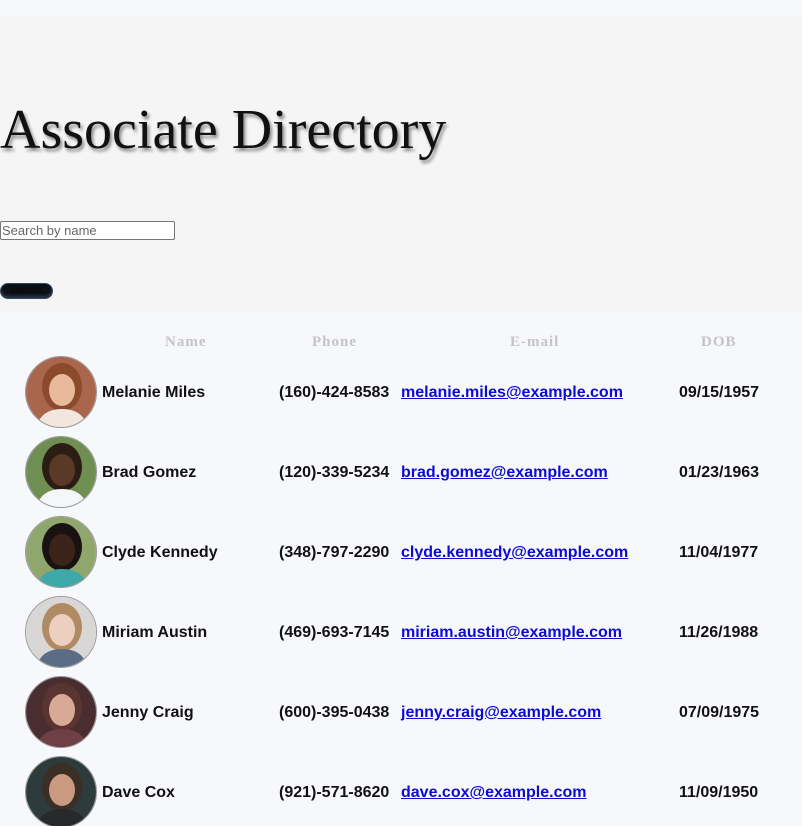  I want to click on email-cell: jenny.craig@example.com, so click(501, 713).